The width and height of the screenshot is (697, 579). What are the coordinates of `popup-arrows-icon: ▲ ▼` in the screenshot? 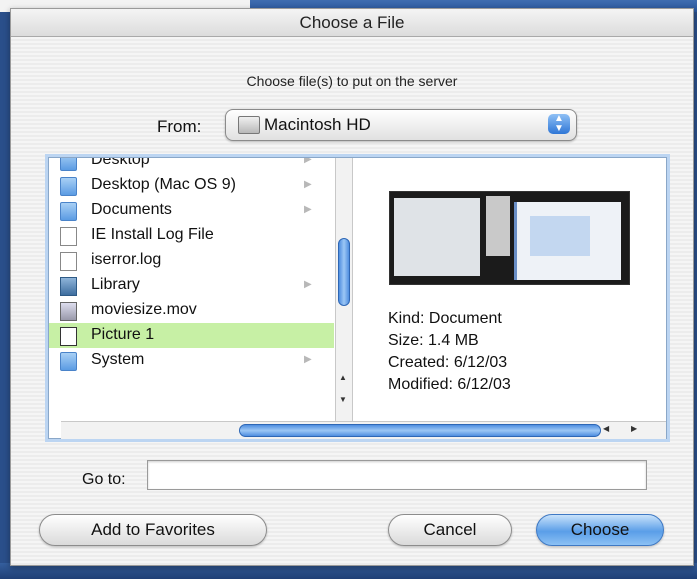 It's located at (559, 124).